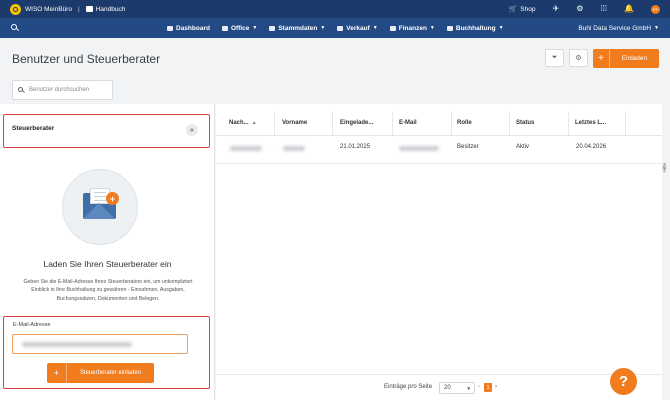 The height and width of the screenshot is (400, 670). I want to click on invite-tax-advisor-button: + Steuerberater einladen, so click(100, 373).